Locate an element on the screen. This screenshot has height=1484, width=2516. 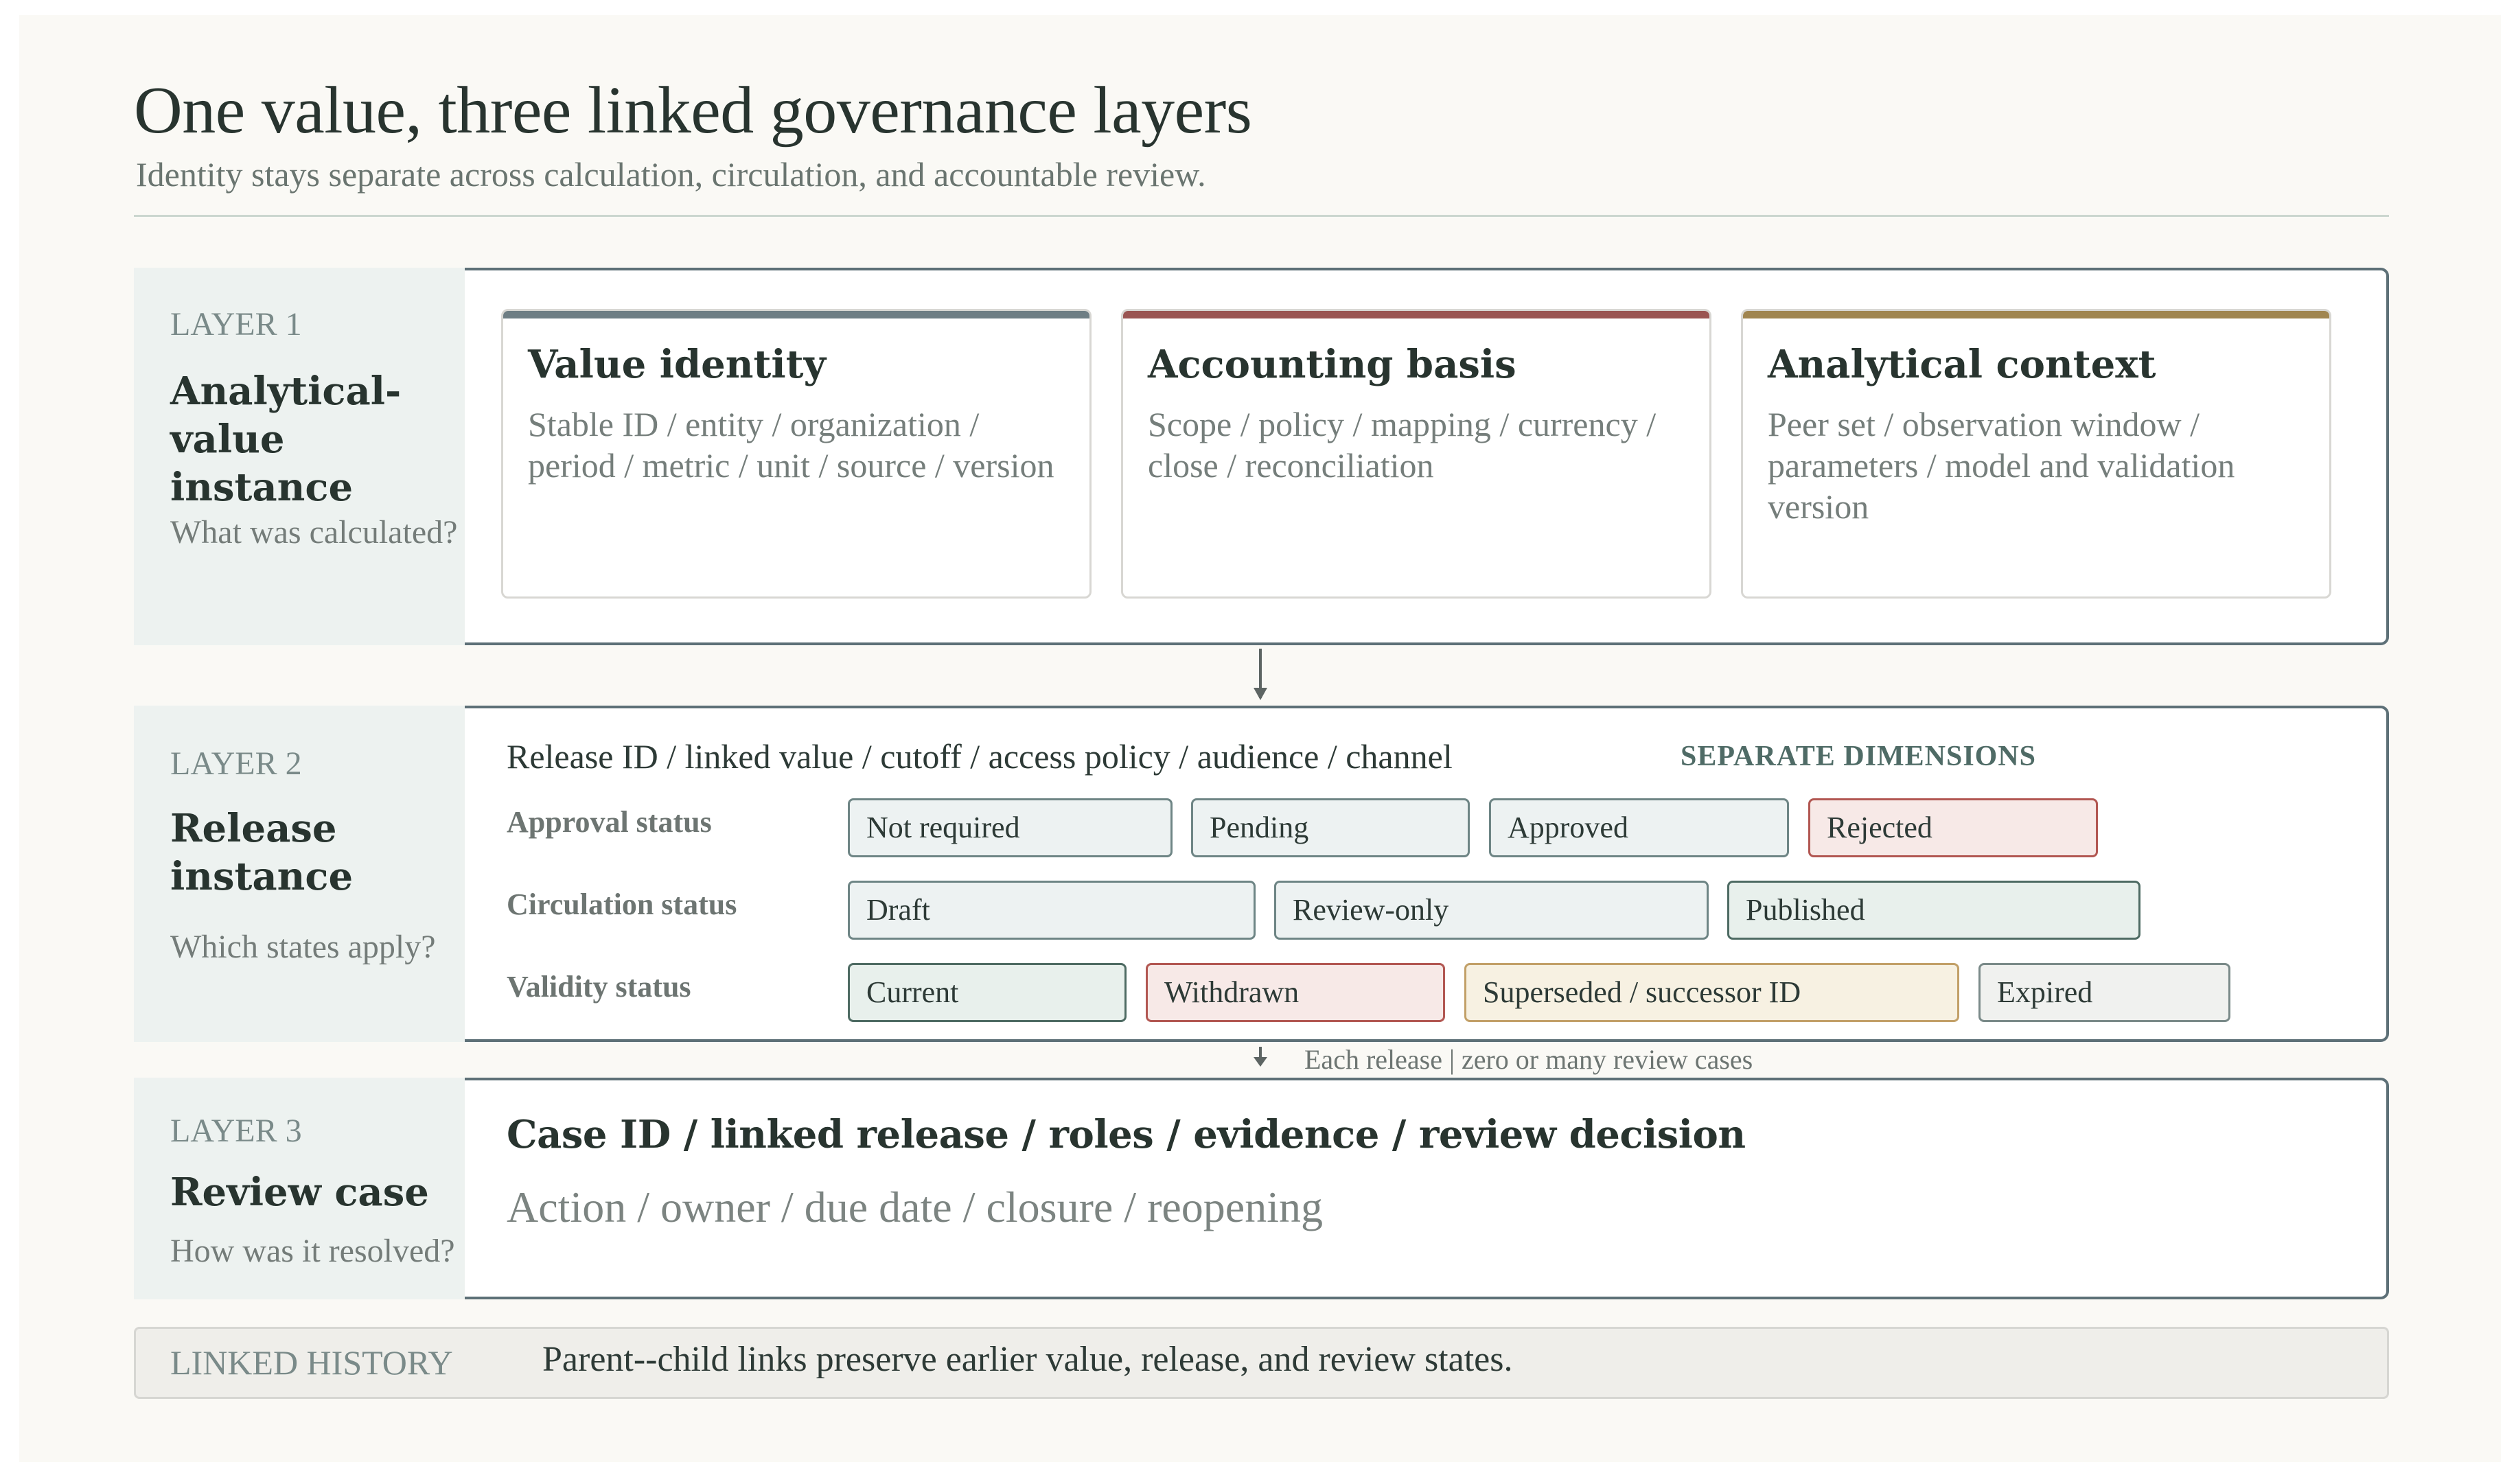
layer2-question: Which states apply? is located at coordinates (303, 947).